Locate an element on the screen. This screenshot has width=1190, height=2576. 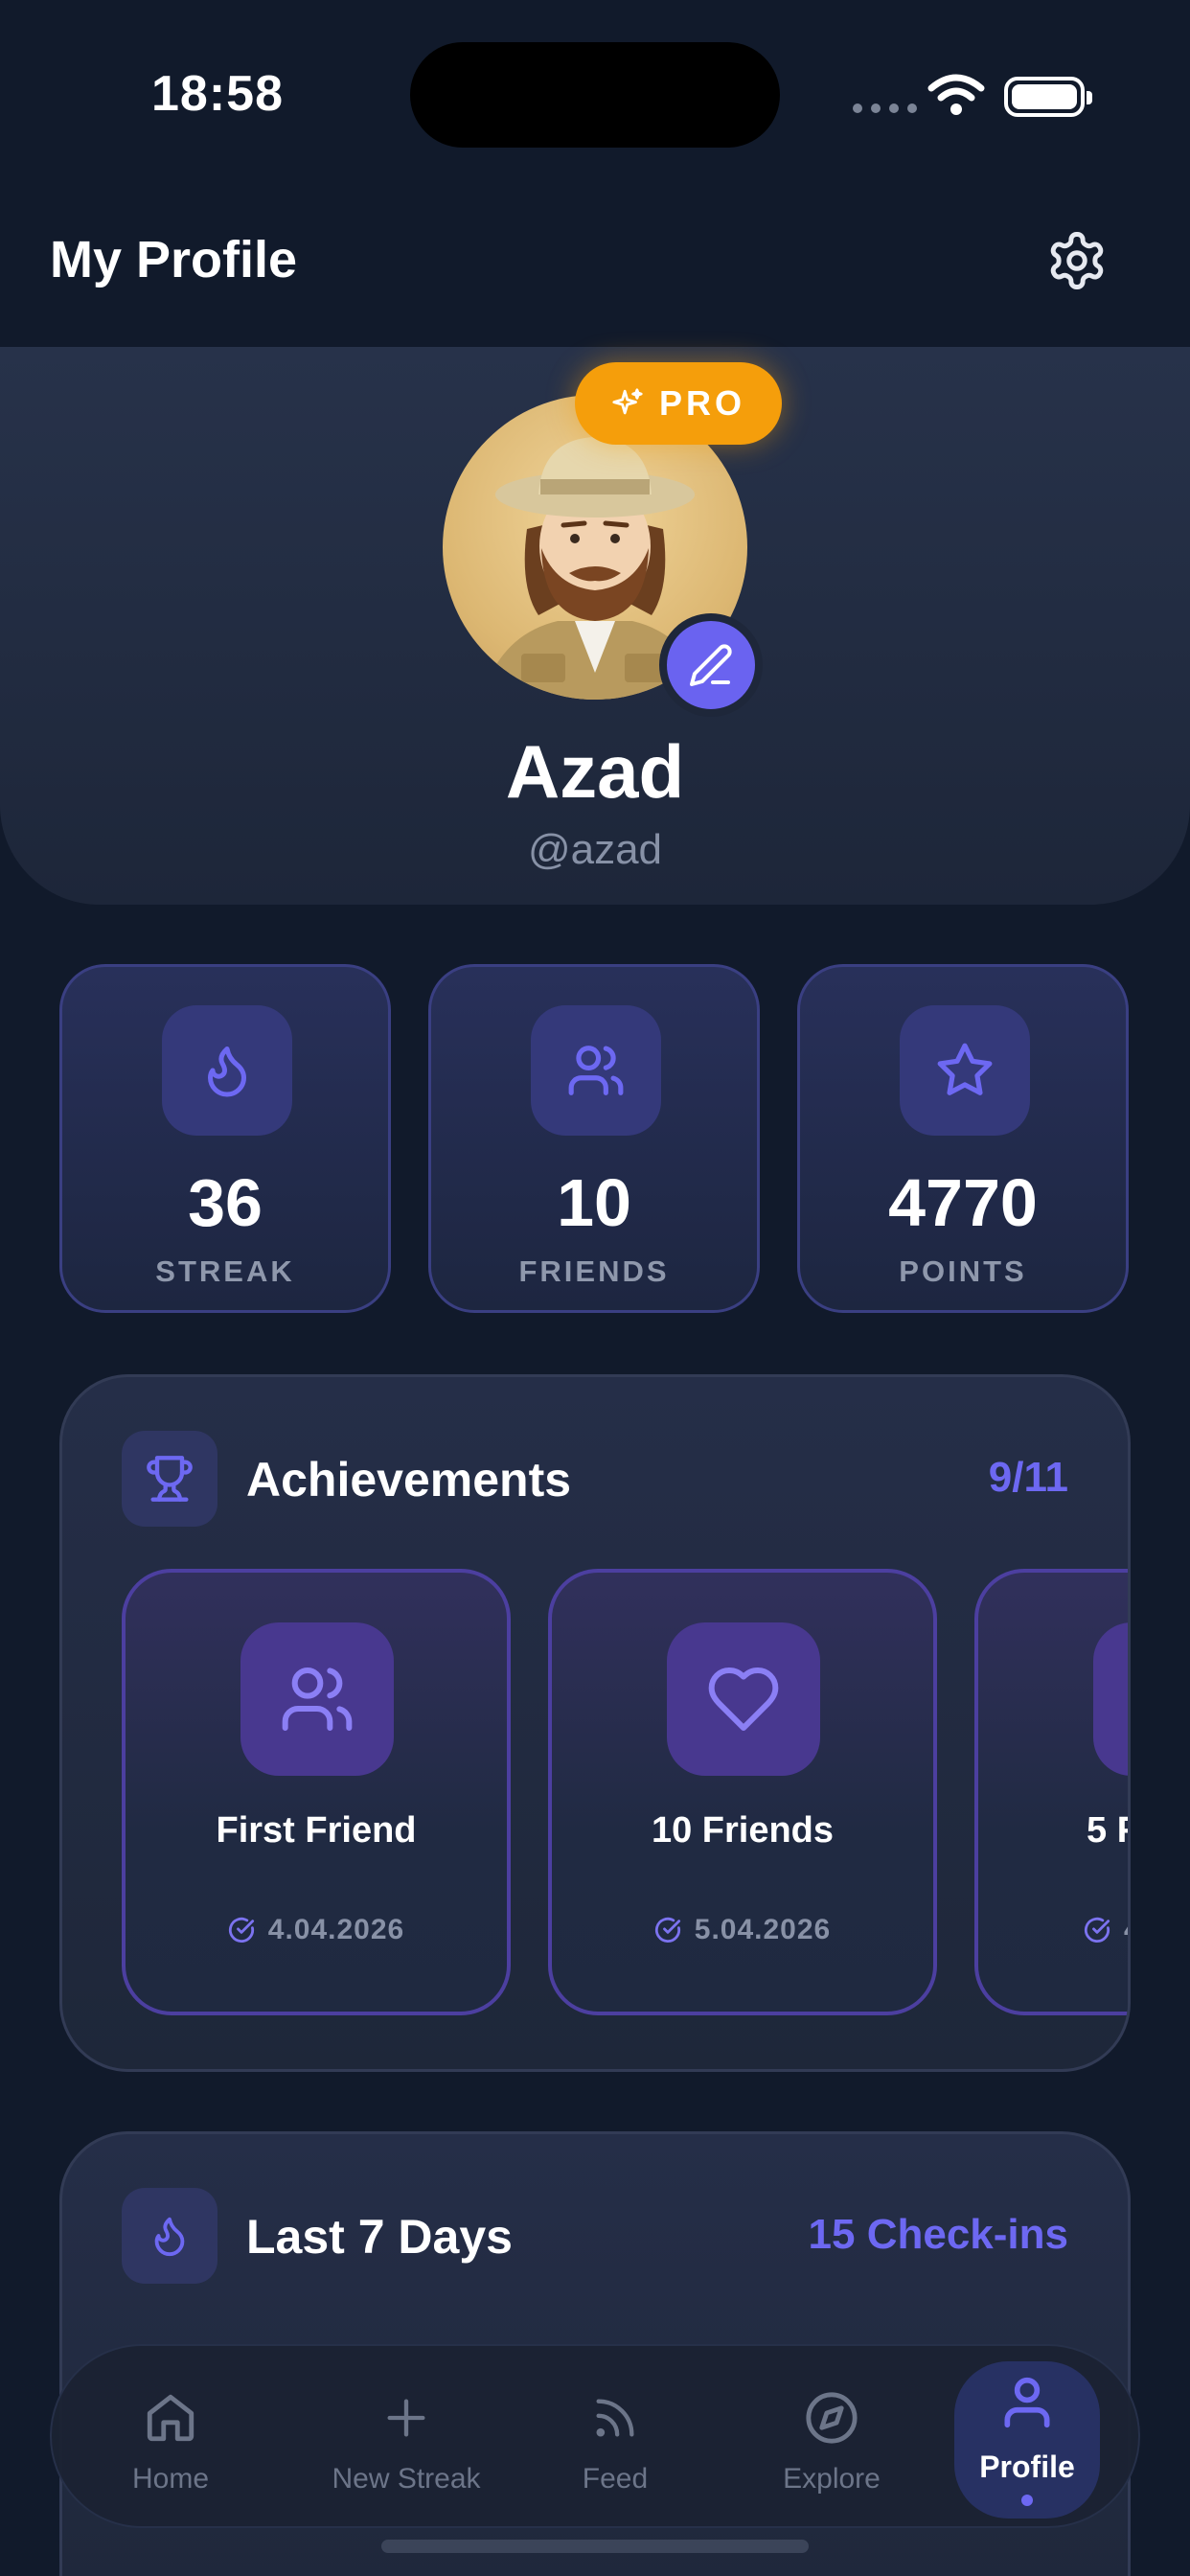
achievements-title: Achievements is located at coordinates (409, 1479).